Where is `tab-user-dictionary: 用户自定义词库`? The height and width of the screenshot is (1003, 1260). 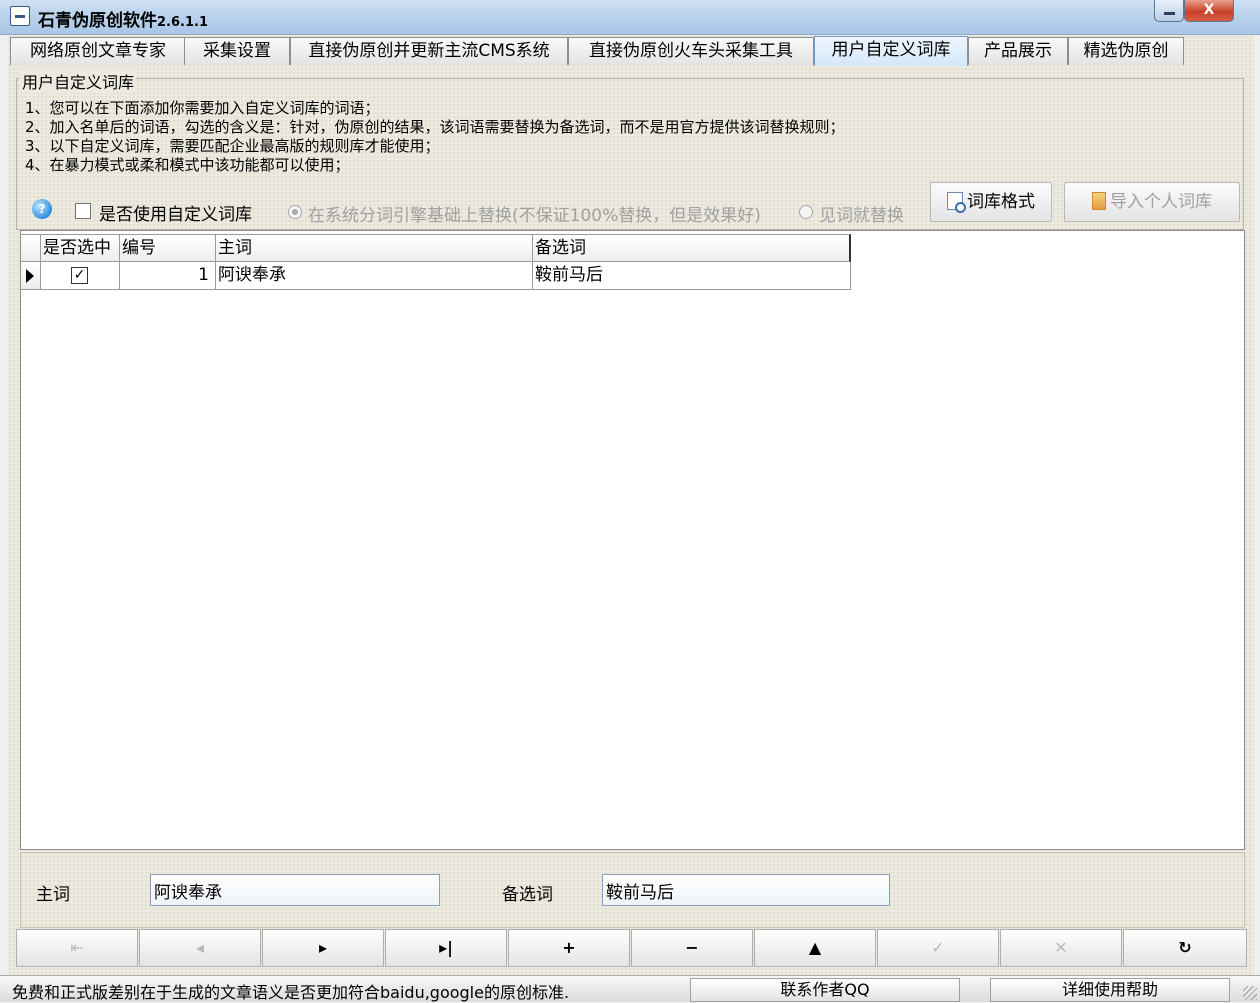
tab-user-dictionary: 用户自定义词库 is located at coordinates (891, 51).